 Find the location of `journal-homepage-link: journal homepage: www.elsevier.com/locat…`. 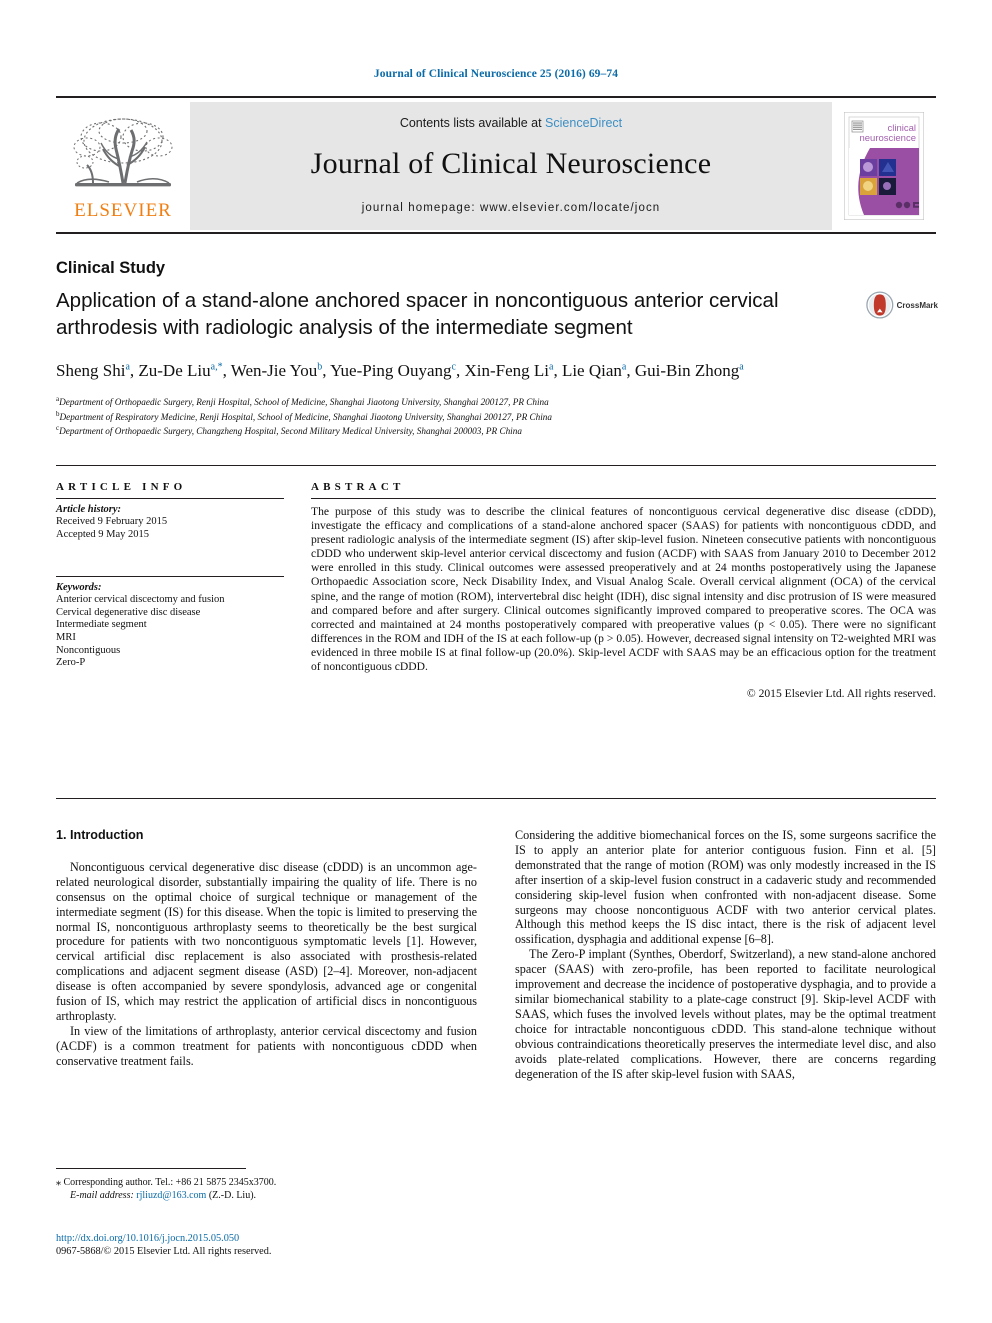

journal-homepage-link: journal homepage: www.elsevier.com/locat… is located at coordinates (511, 208).